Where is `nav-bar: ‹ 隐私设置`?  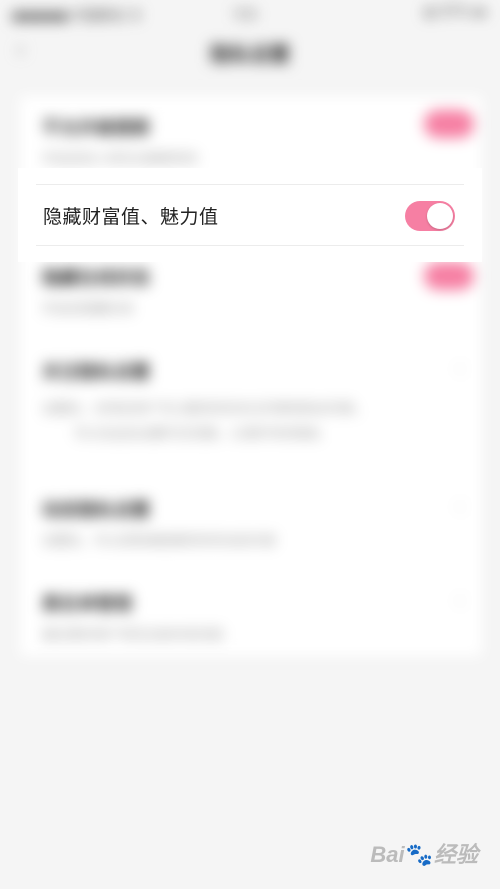 nav-bar: ‹ 隐私设置 is located at coordinates (250, 52).